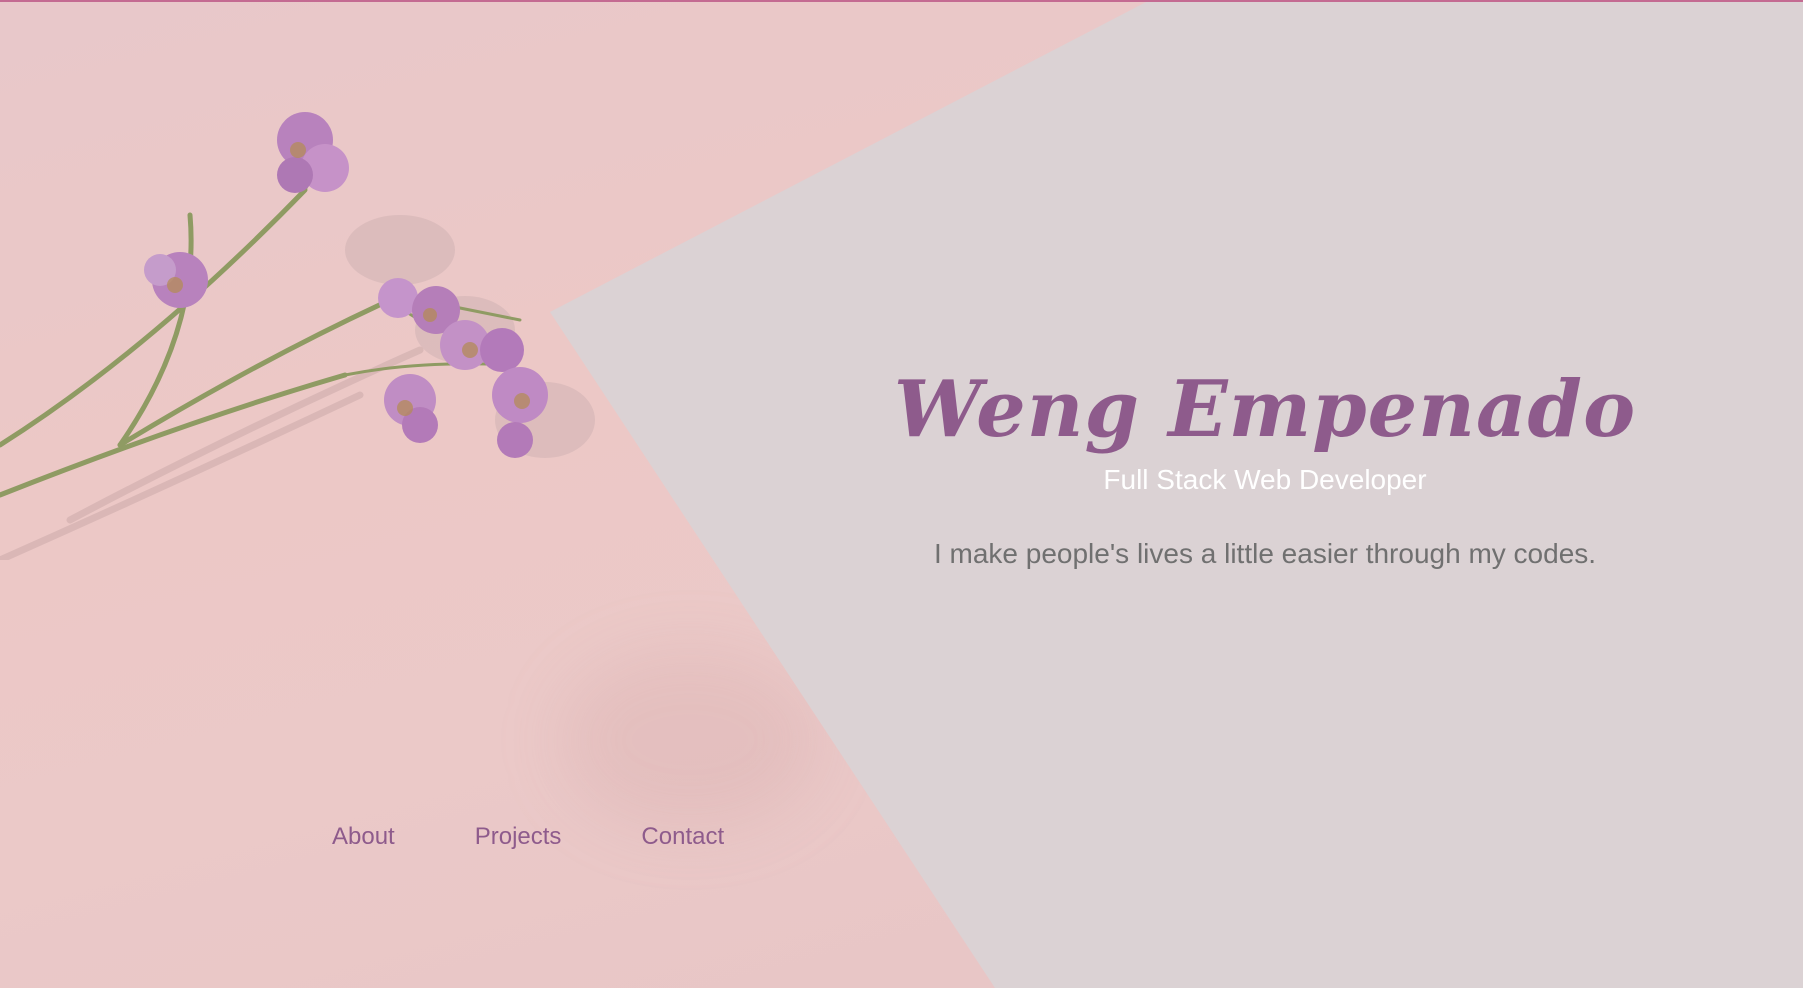  What do you see at coordinates (518, 837) in the screenshot?
I see `nav-link-projects: Projects` at bounding box center [518, 837].